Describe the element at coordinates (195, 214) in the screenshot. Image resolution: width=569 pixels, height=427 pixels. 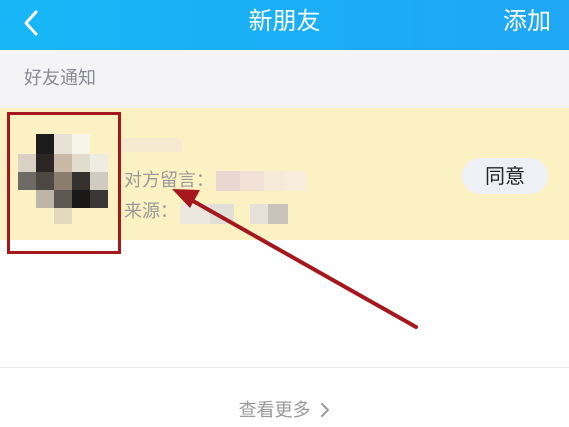
I see `source-content` at that location.